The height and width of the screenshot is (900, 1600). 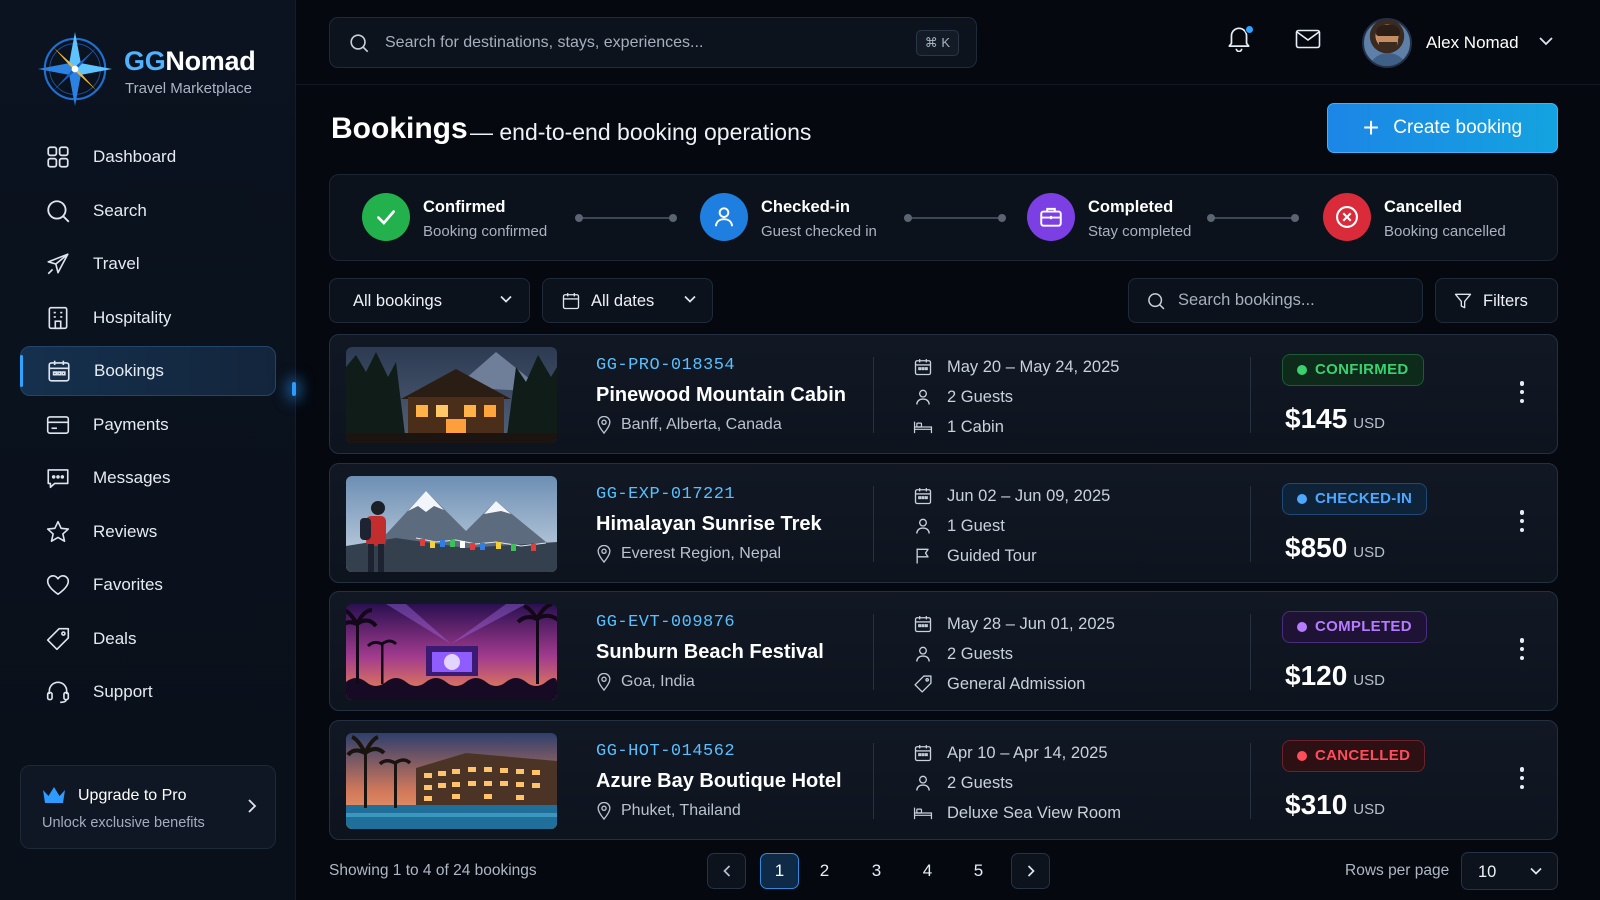 What do you see at coordinates (1014, 624) in the screenshot?
I see `booking-dates: May 28 – Jun 01, 2025` at bounding box center [1014, 624].